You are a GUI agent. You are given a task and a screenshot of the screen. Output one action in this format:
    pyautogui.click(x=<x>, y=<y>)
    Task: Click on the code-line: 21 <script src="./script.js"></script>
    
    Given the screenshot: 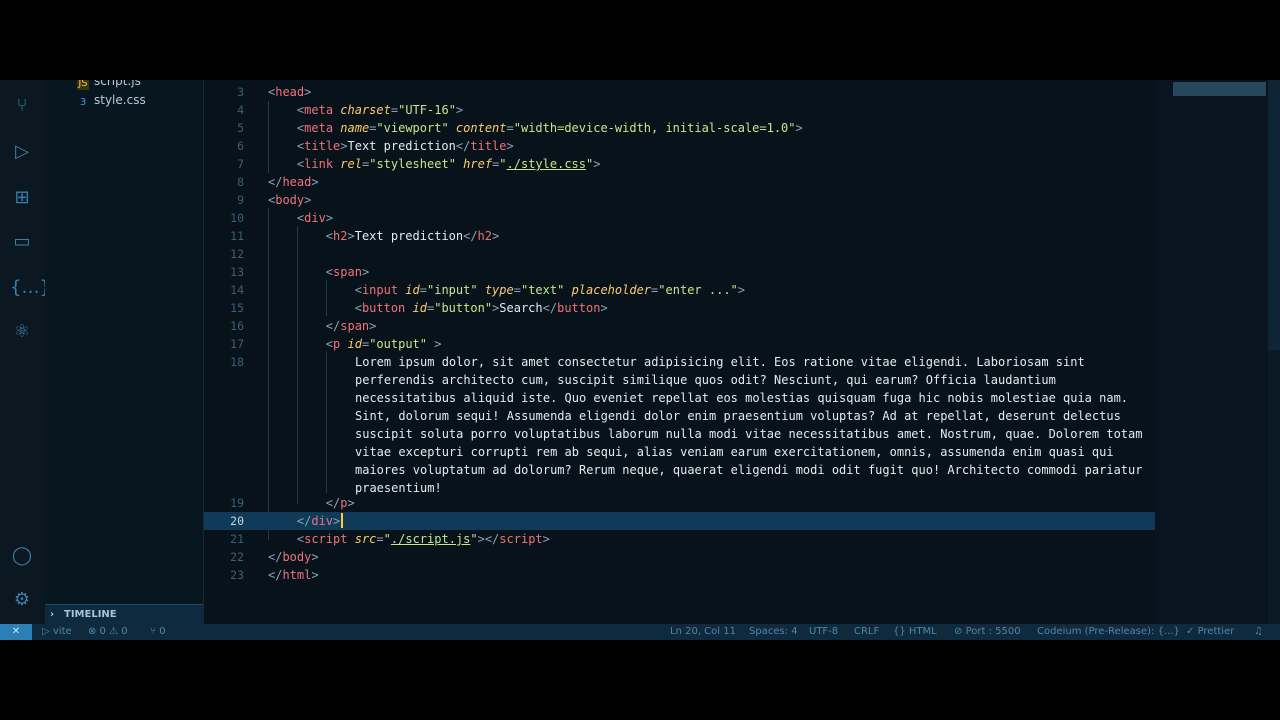 What is the action you would take?
    pyautogui.click(x=685, y=539)
    